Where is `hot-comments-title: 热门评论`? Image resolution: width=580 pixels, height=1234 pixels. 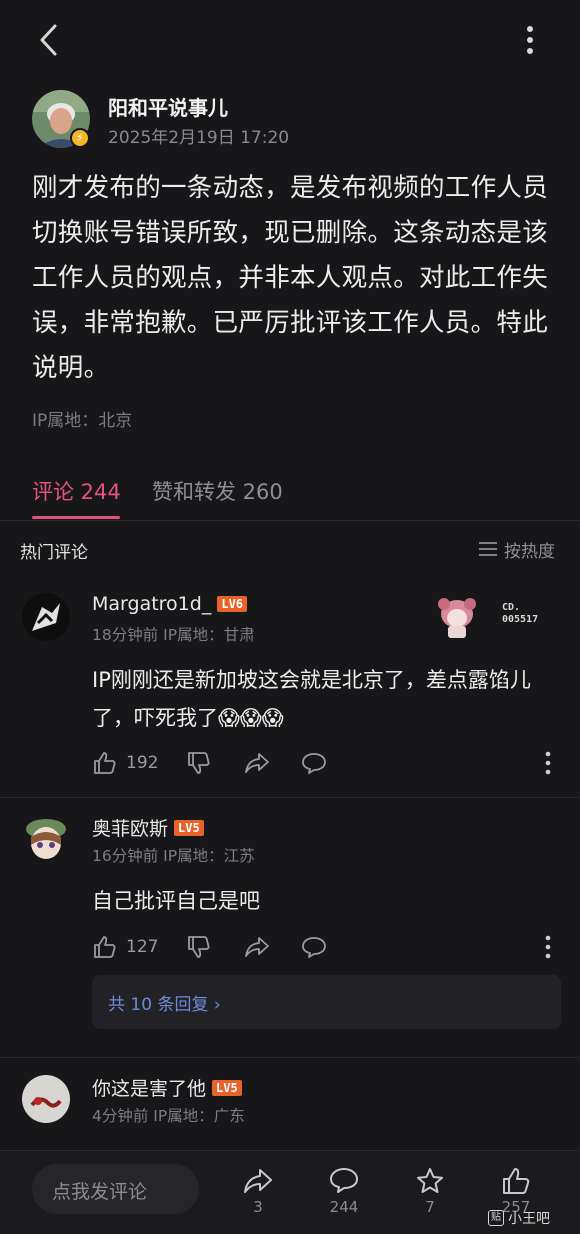 hot-comments-title: 热门评论 is located at coordinates (54, 553).